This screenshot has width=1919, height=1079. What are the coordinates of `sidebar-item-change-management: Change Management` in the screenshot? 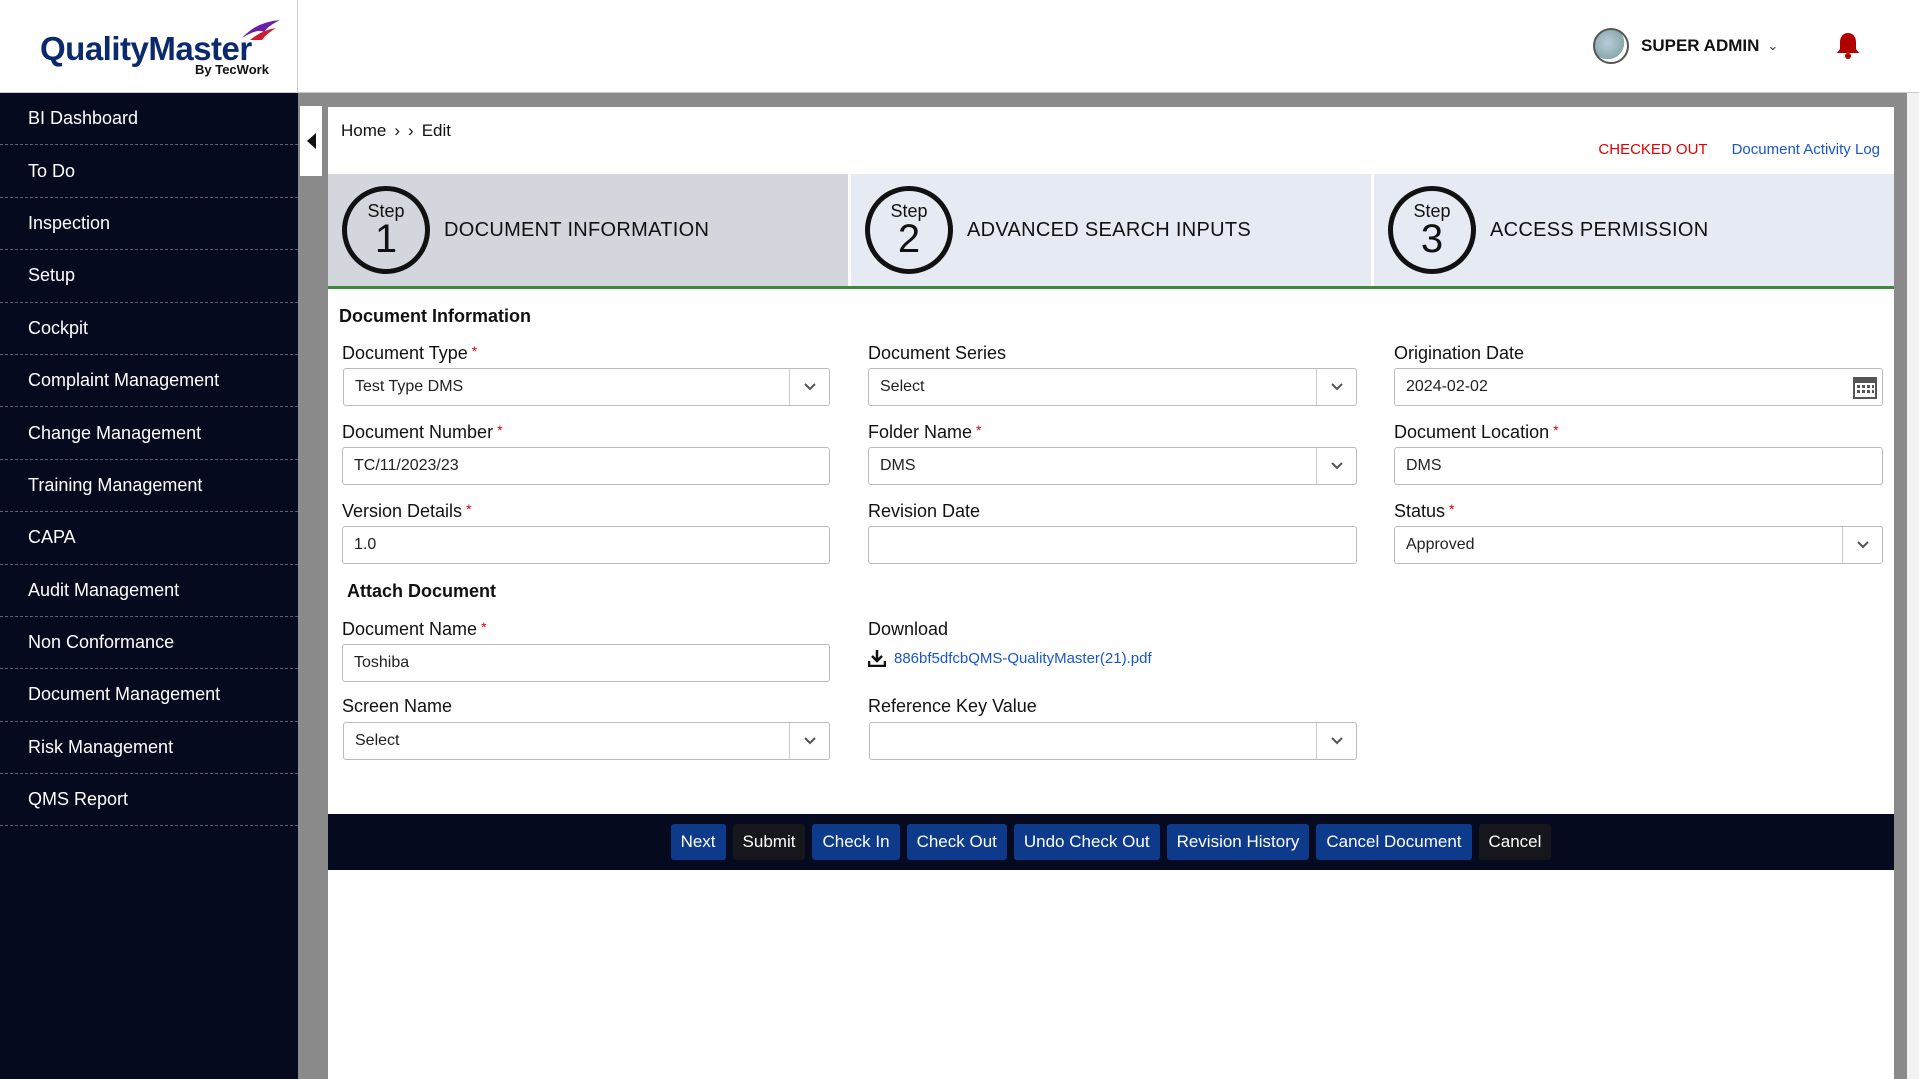 It's located at (149, 433).